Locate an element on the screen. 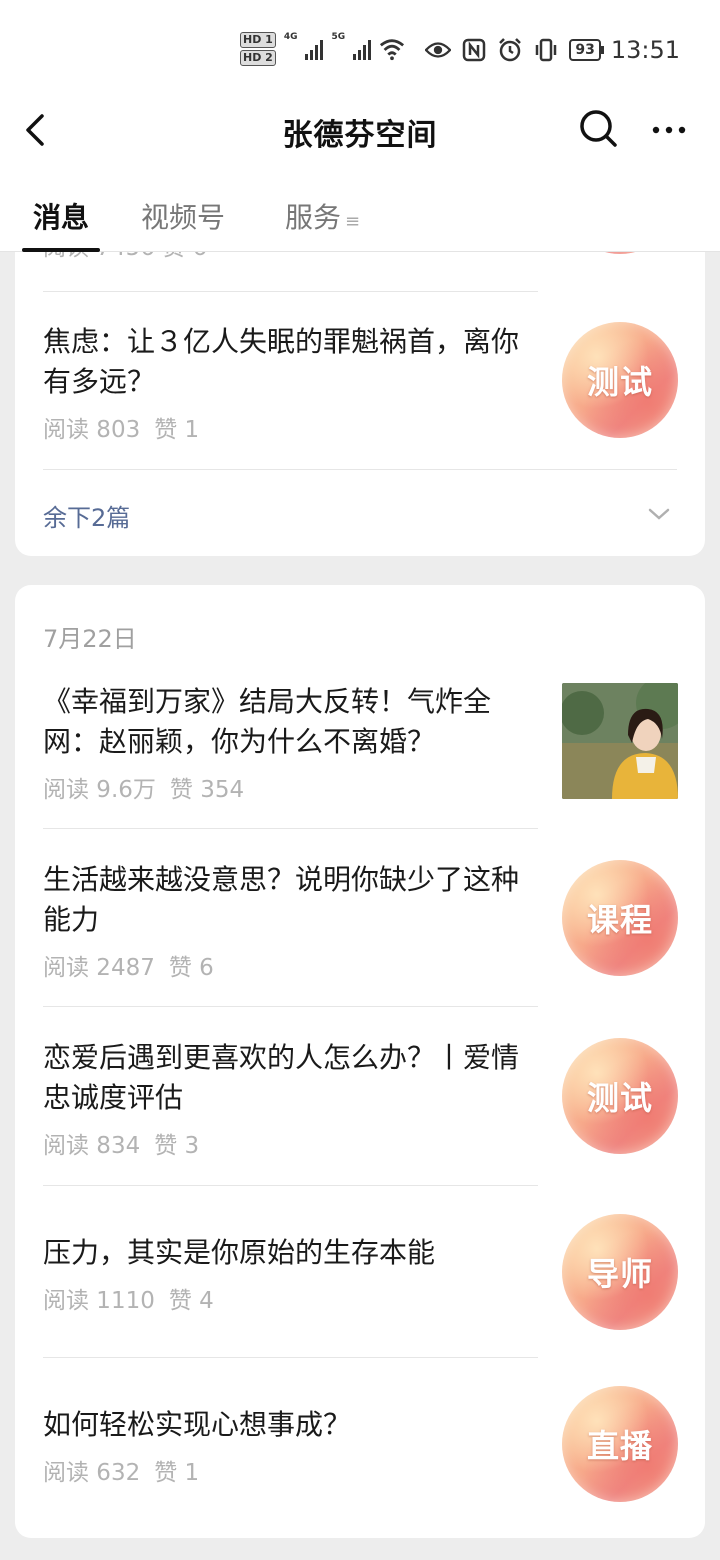 The height and width of the screenshot is (1560, 720). eye-icon is located at coordinates (438, 50).